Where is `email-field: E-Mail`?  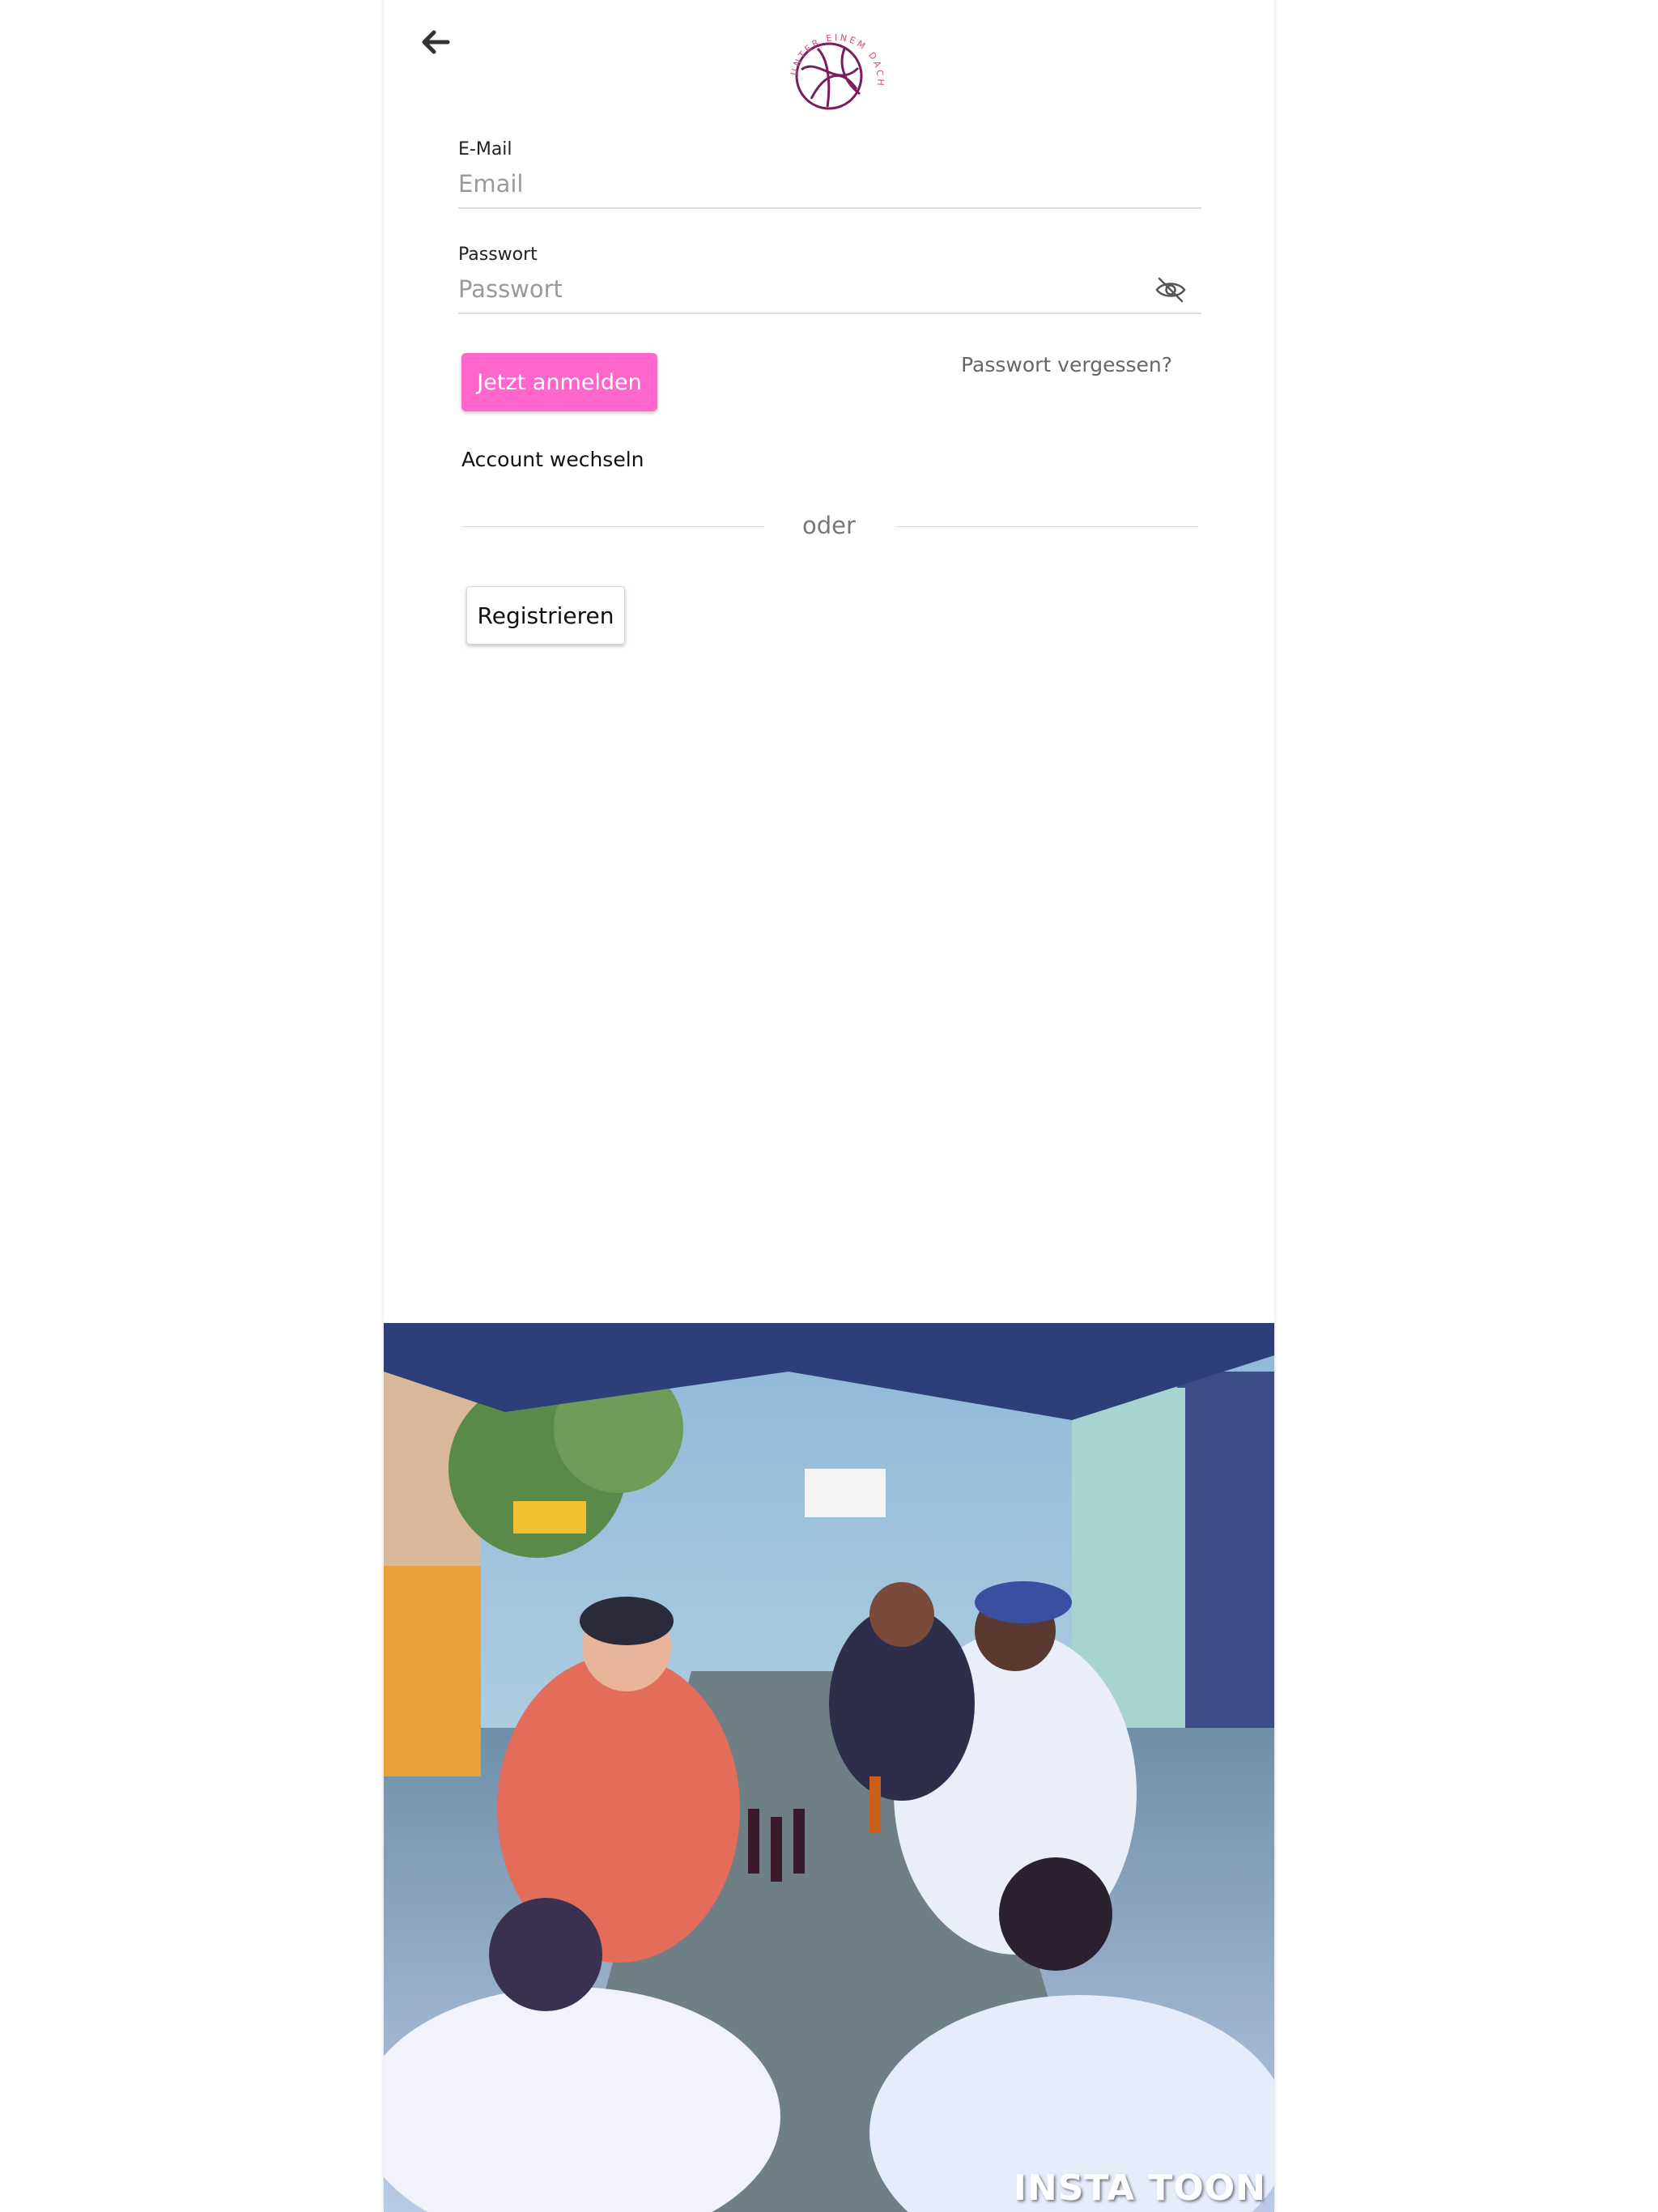 email-field: E-Mail is located at coordinates (829, 174).